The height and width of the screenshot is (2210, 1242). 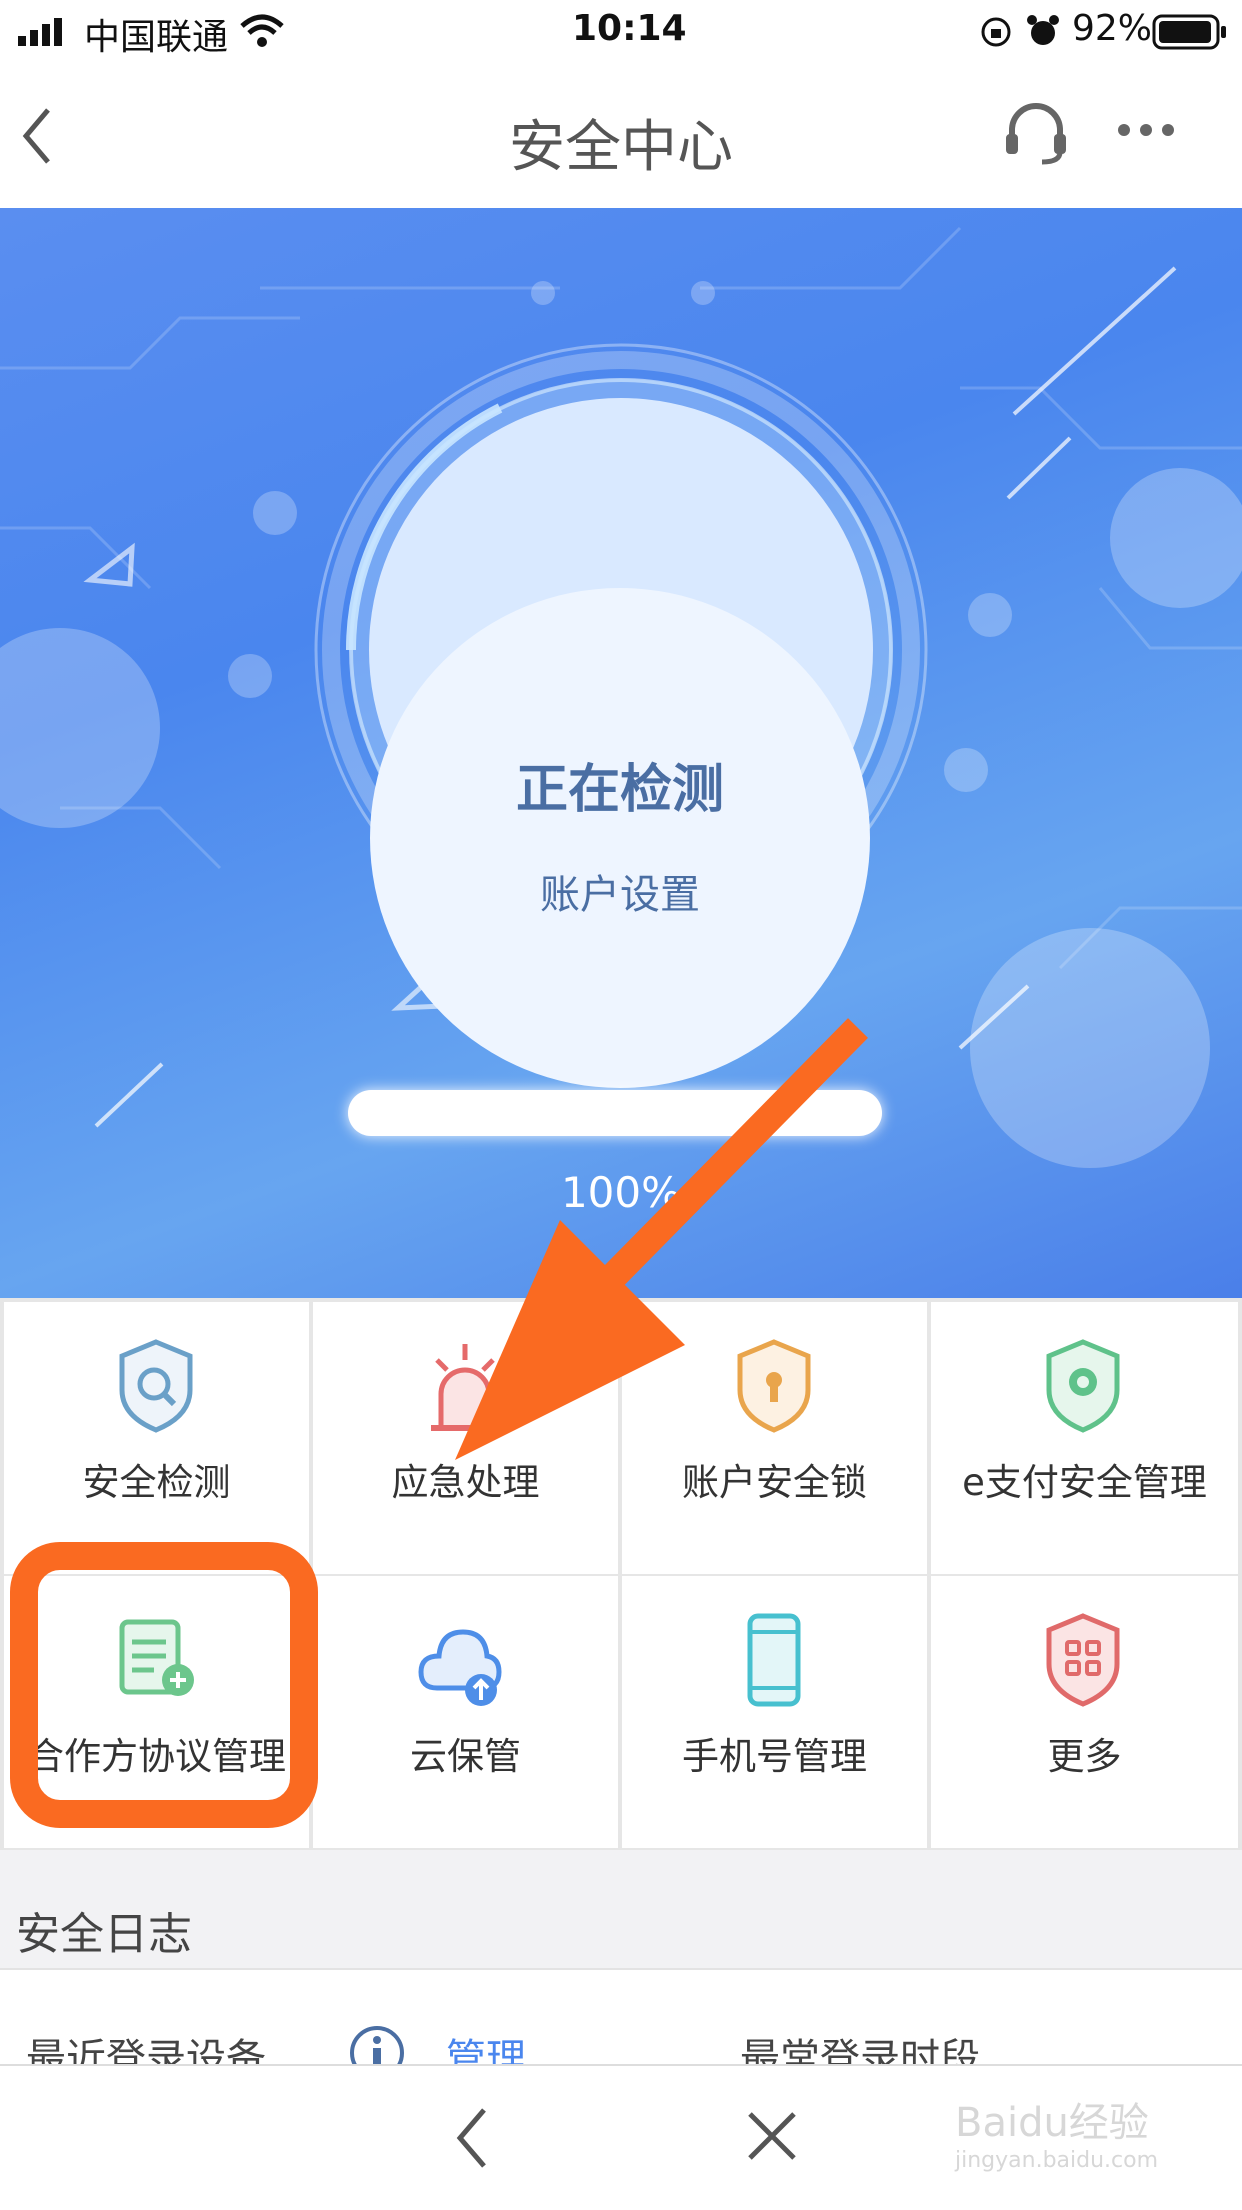 What do you see at coordinates (621, 137) in the screenshot?
I see `nav-bar: 安全中心` at bounding box center [621, 137].